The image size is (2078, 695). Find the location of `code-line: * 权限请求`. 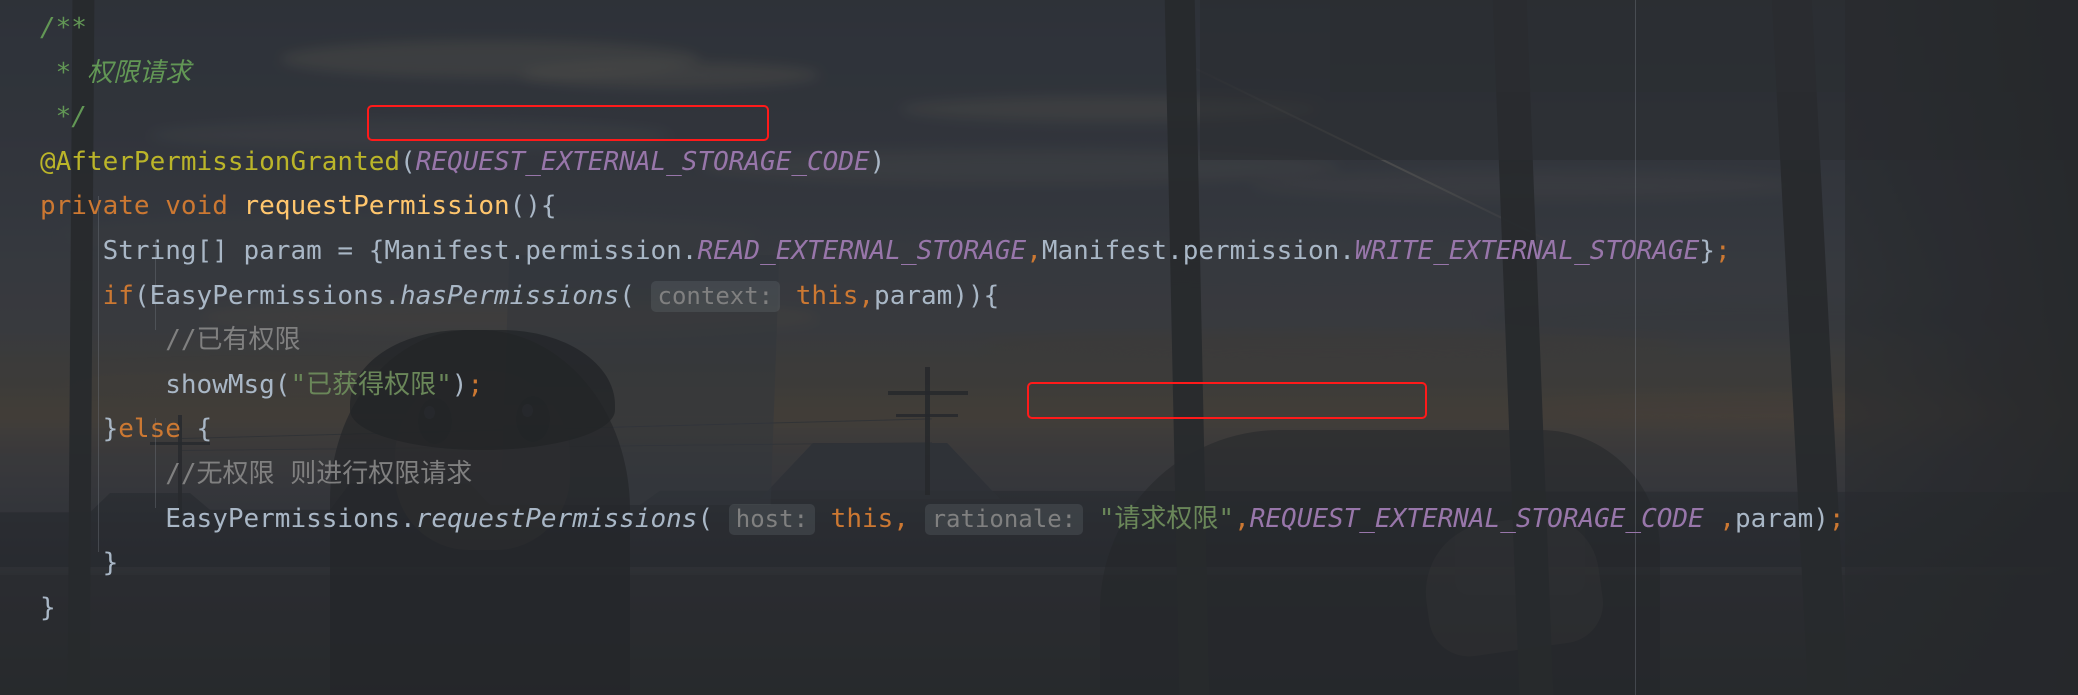

code-line: * 权限请求 is located at coordinates (942, 73).